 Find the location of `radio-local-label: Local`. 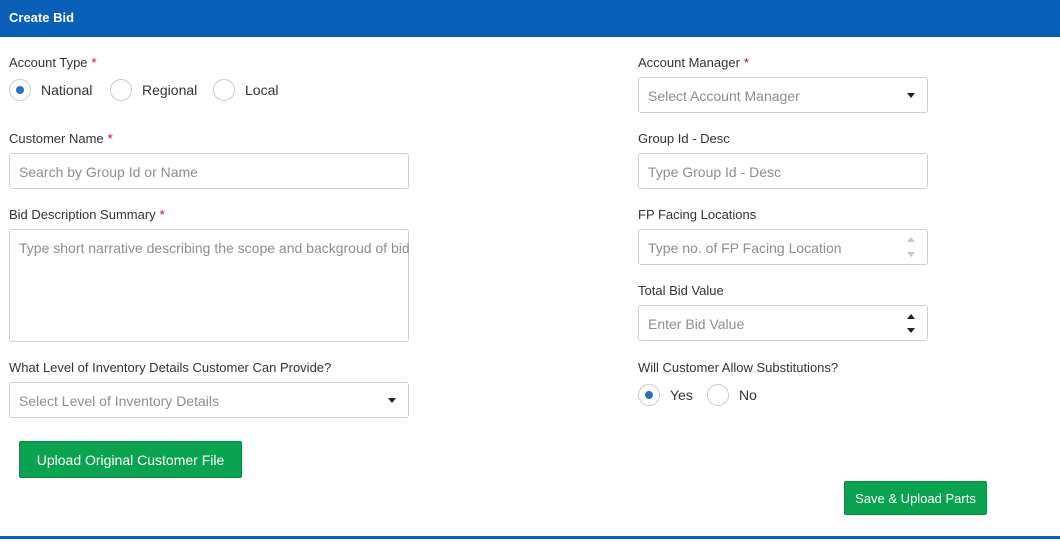

radio-local-label: Local is located at coordinates (262, 90).